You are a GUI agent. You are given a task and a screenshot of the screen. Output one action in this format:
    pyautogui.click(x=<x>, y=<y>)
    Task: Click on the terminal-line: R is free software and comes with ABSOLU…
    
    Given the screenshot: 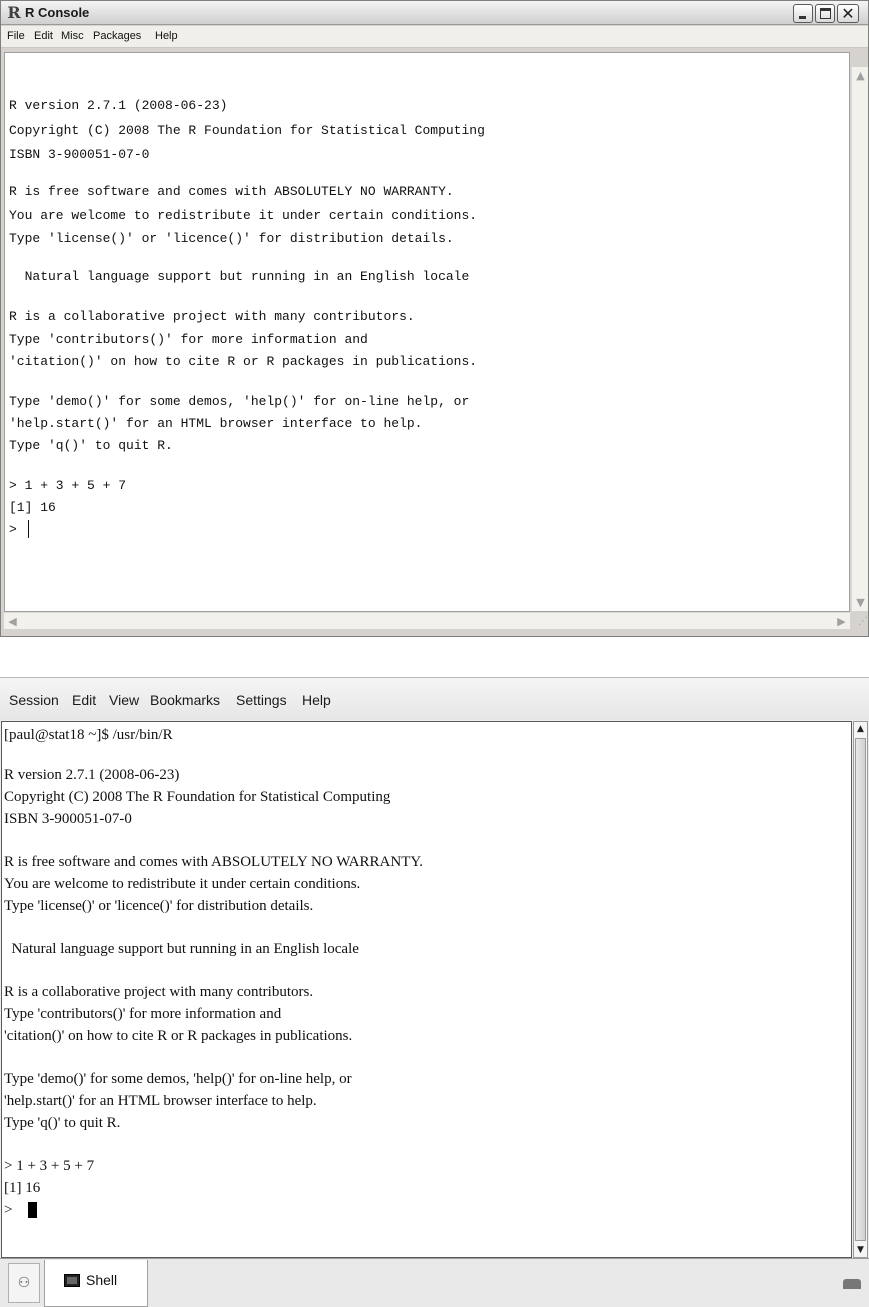 What is the action you would take?
    pyautogui.click(x=214, y=862)
    